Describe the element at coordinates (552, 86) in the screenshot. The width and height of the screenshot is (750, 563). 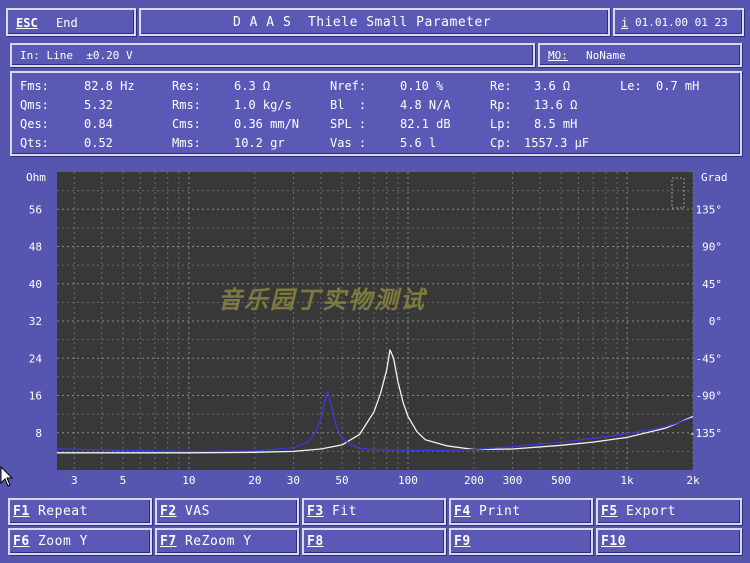
I see `param-value: 3.6 Ω` at that location.